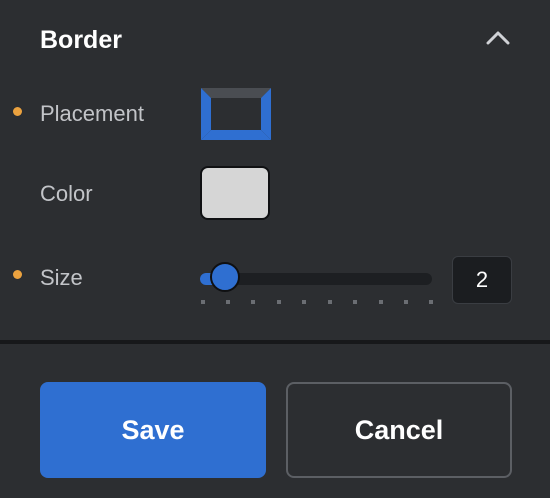  What do you see at coordinates (317, 303) in the screenshot?
I see `size-slider-ticks` at bounding box center [317, 303].